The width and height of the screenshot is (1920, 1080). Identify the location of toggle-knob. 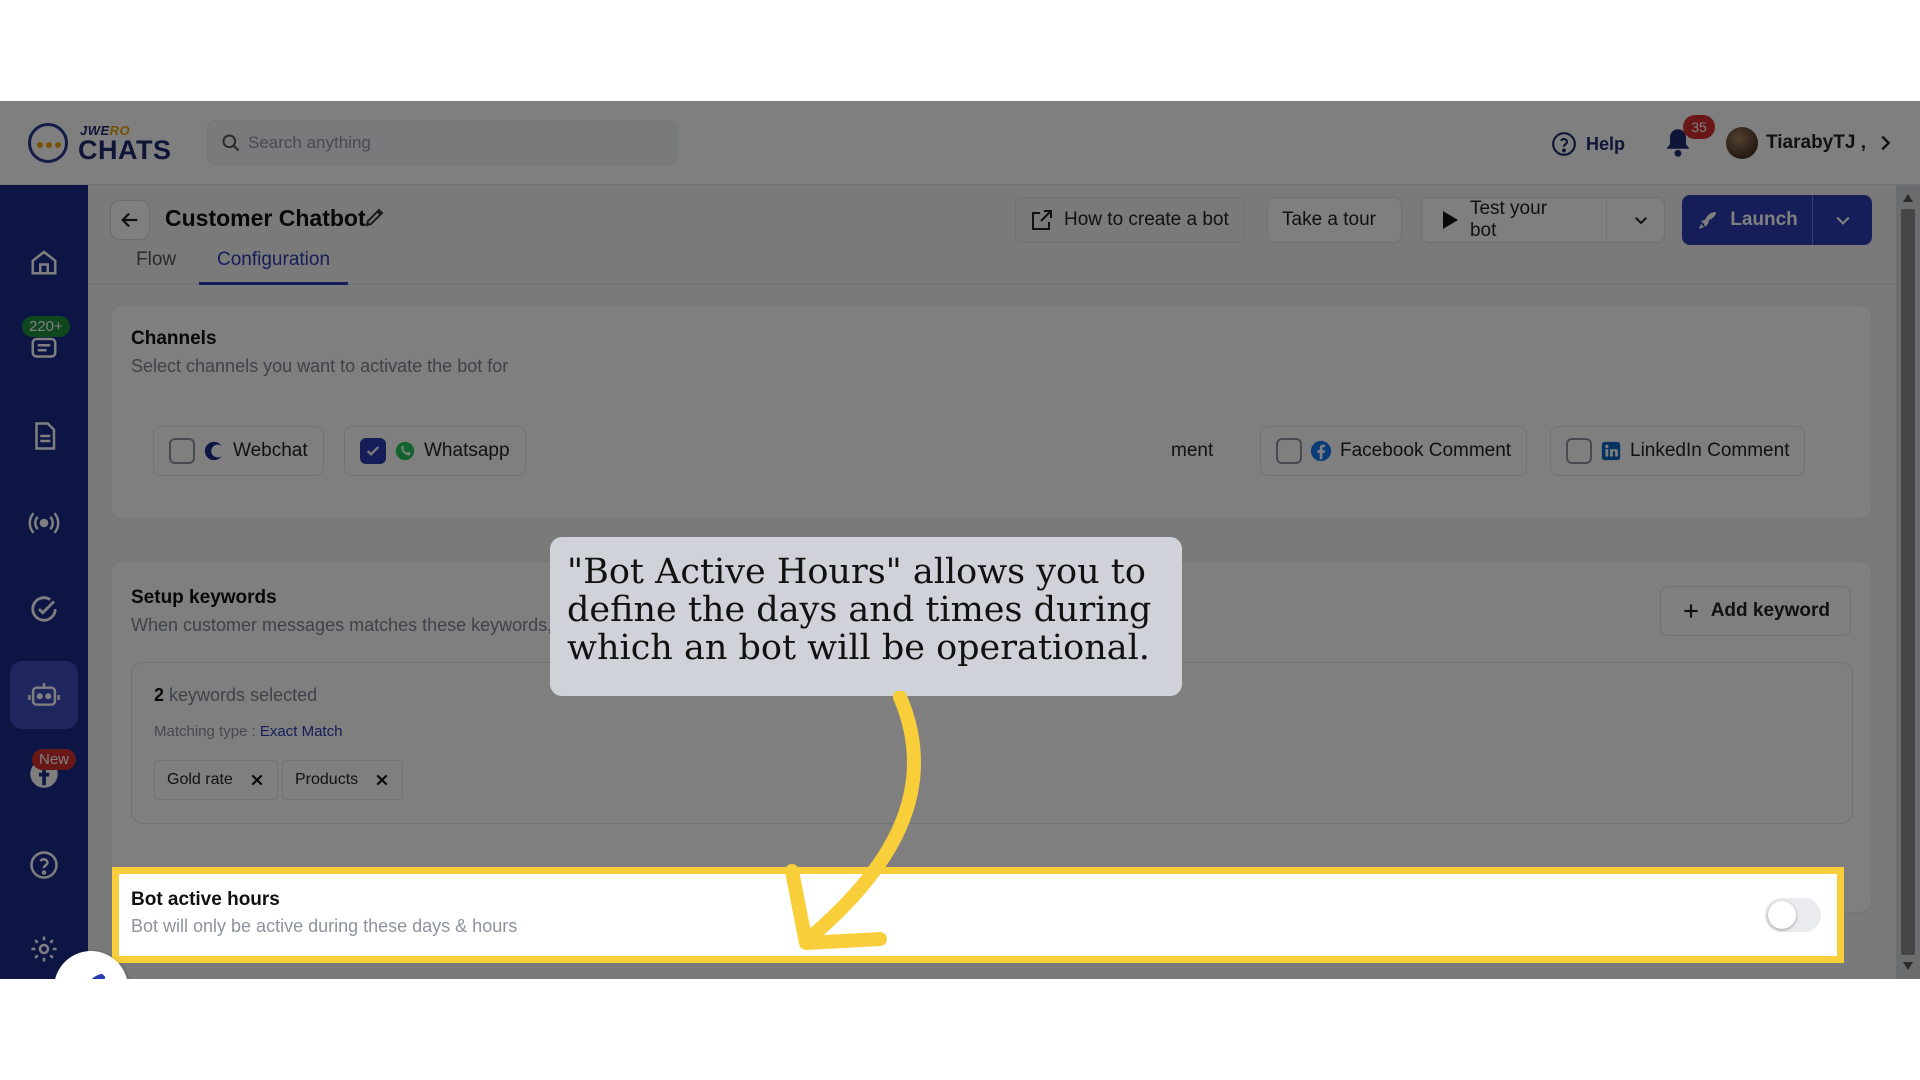
(1782, 915).